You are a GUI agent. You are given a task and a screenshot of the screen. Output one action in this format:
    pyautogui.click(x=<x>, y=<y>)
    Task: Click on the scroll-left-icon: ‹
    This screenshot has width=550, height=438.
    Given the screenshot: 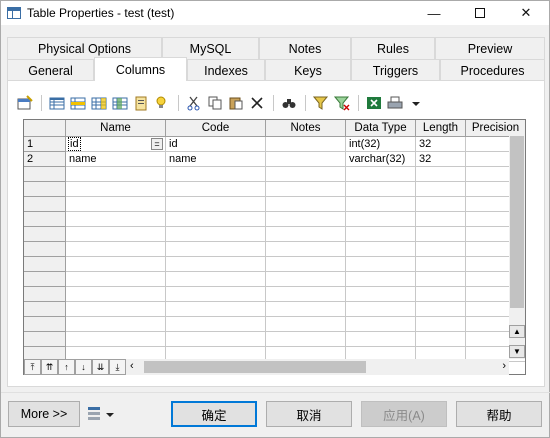 What is the action you would take?
    pyautogui.click(x=132, y=366)
    